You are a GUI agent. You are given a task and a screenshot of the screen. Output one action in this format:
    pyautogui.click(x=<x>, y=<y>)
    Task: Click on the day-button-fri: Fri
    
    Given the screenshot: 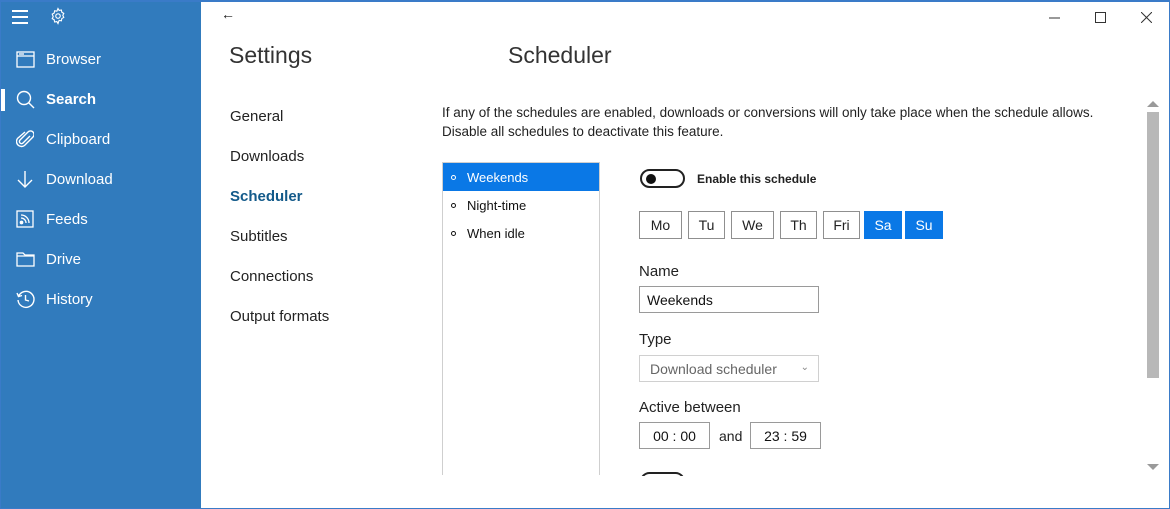 What is the action you would take?
    pyautogui.click(x=841, y=225)
    